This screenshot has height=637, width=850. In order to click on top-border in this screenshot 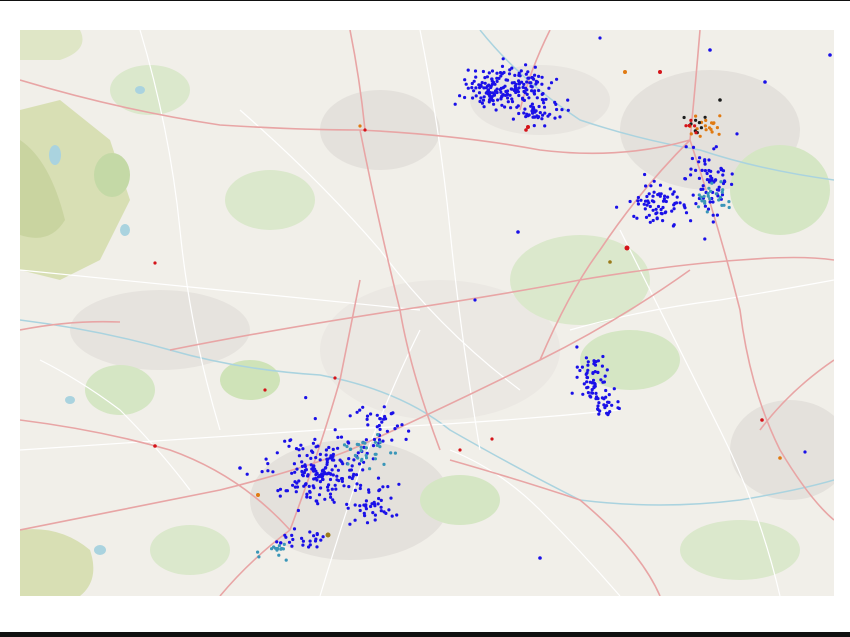, I will do `click(425, 0)`.